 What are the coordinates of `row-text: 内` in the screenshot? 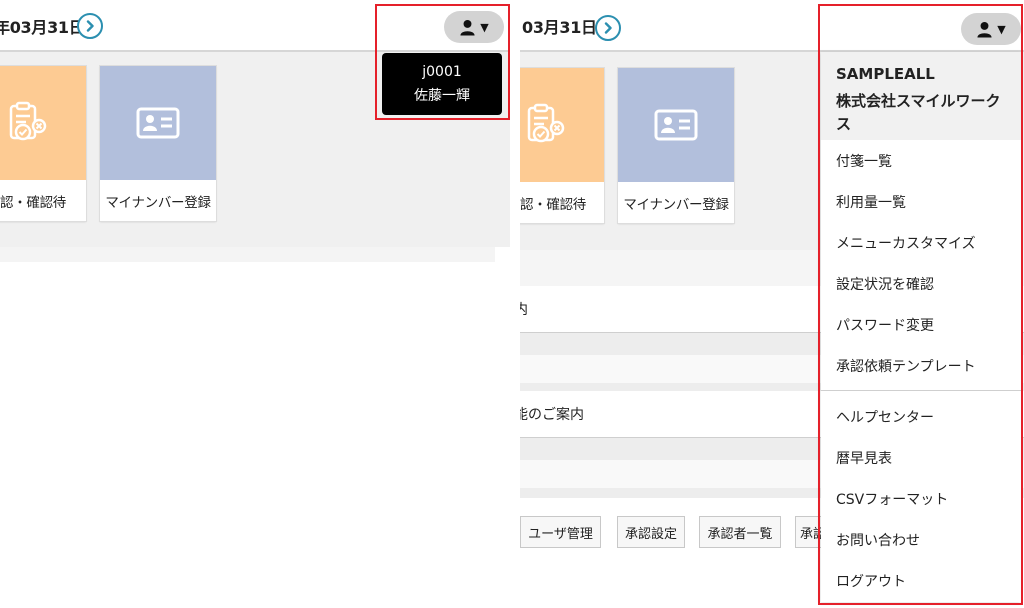 It's located at (524, 310).